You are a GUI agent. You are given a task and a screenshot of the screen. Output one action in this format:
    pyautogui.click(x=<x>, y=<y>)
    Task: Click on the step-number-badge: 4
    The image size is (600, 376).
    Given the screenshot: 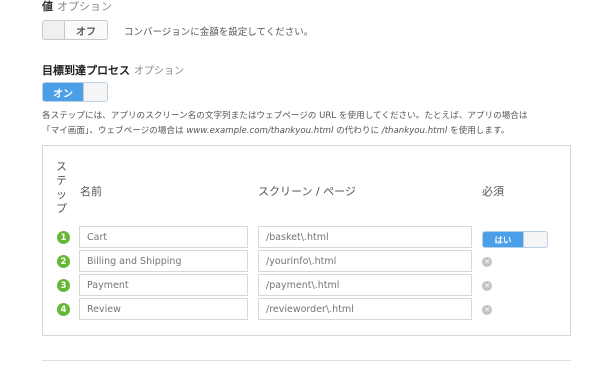 What is the action you would take?
    pyautogui.click(x=63, y=309)
    